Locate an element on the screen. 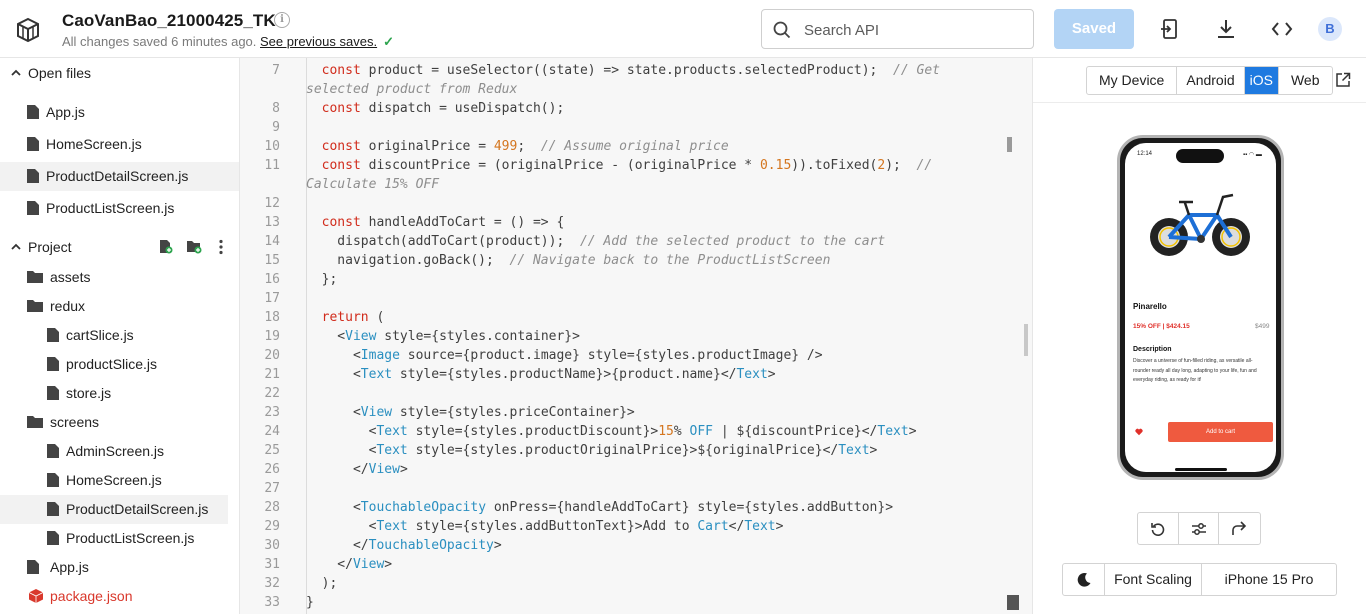  project-header: Project is located at coordinates (119, 247).